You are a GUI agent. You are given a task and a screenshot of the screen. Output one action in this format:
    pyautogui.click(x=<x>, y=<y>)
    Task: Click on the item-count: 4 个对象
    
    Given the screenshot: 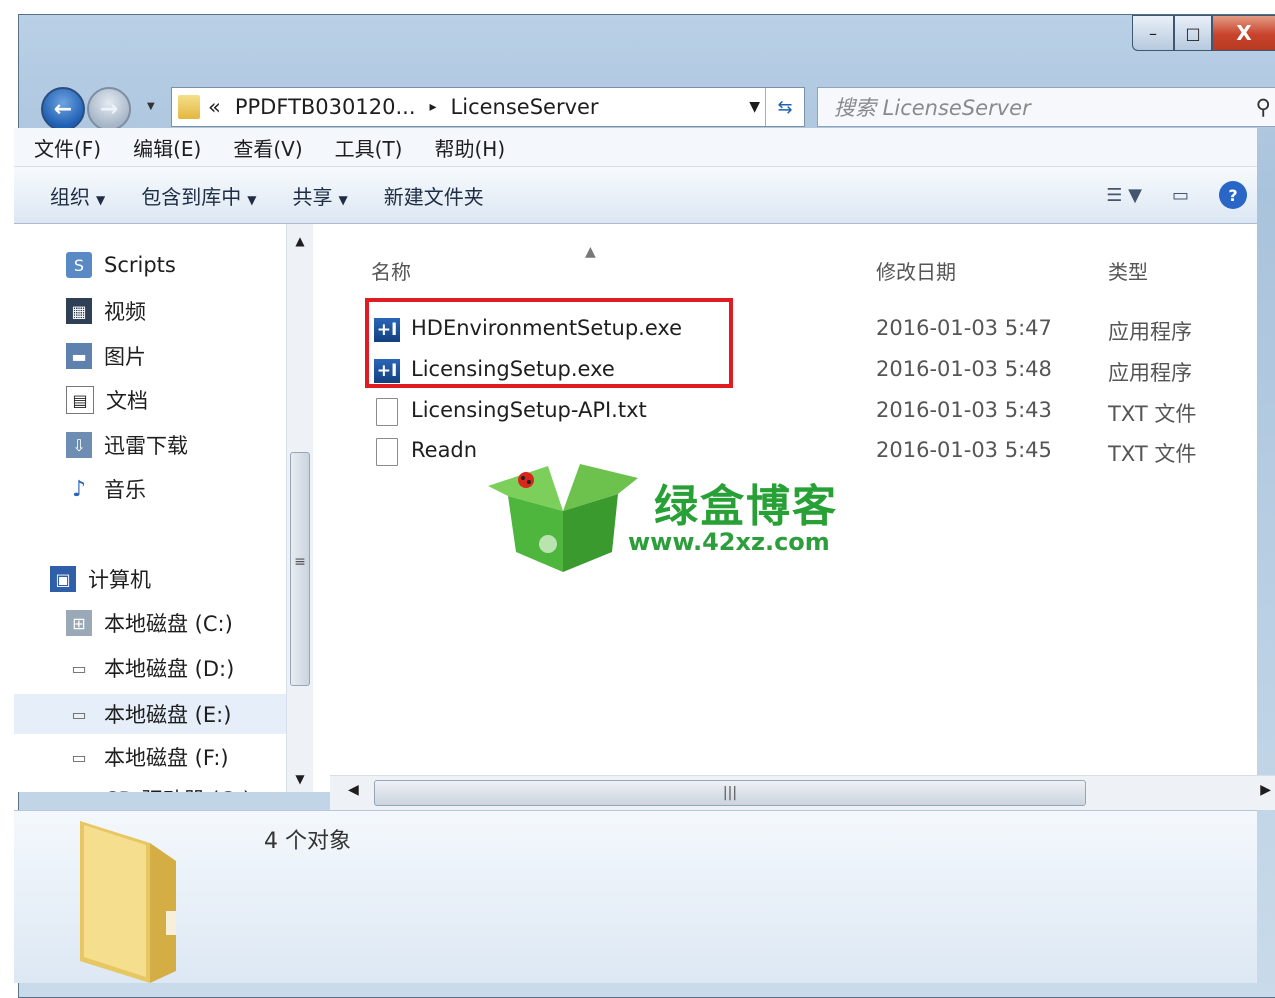 What is the action you would take?
    pyautogui.click(x=307, y=841)
    